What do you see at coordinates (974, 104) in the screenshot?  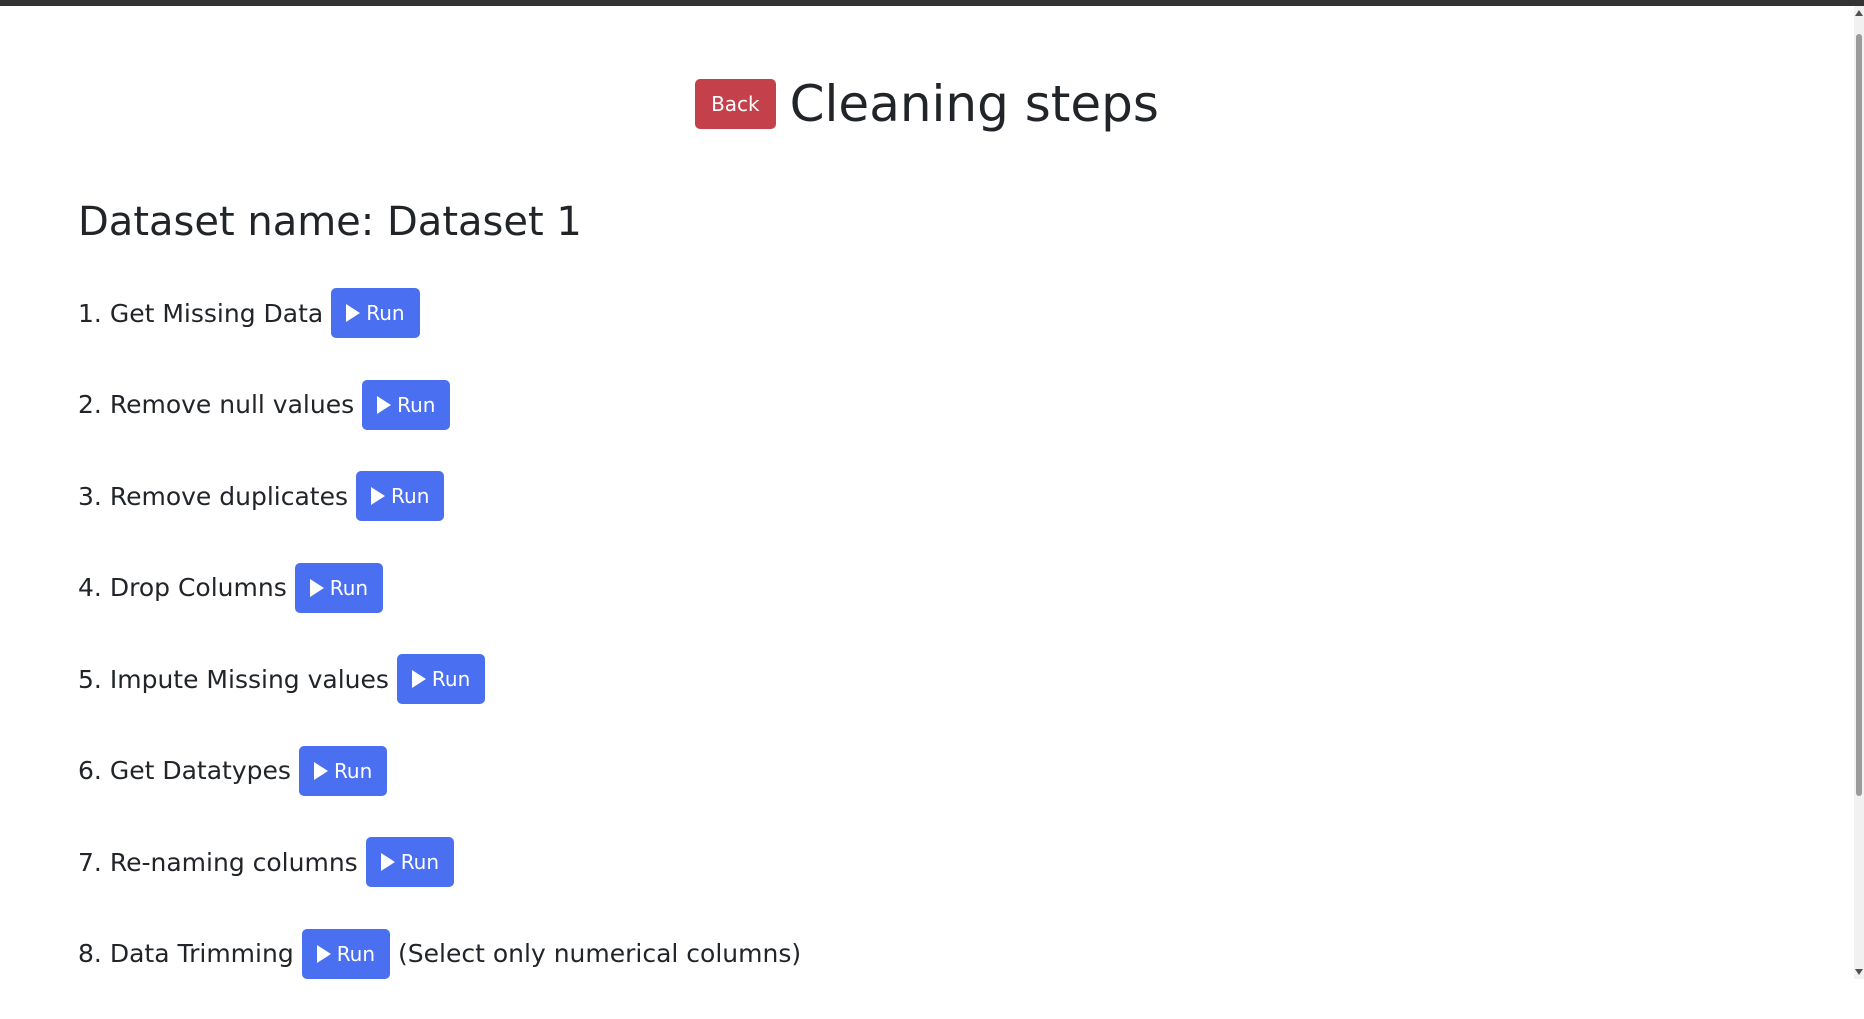 I see `page-title: Cleaning steps` at bounding box center [974, 104].